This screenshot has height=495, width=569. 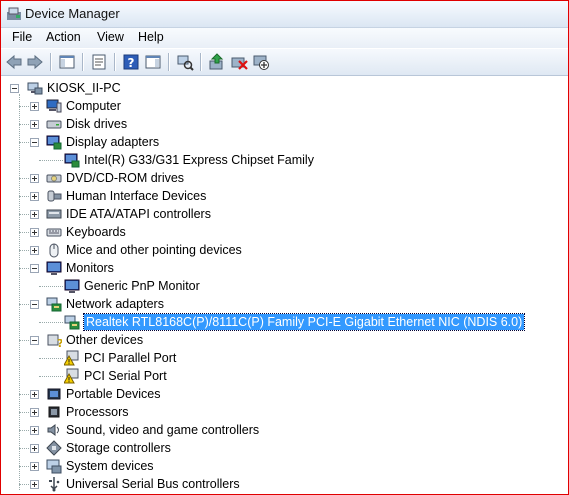 What do you see at coordinates (138, 214) in the screenshot?
I see `tree-node-ide-ata-atapi-controllers: IDE ATA/ATAPI controllers` at bounding box center [138, 214].